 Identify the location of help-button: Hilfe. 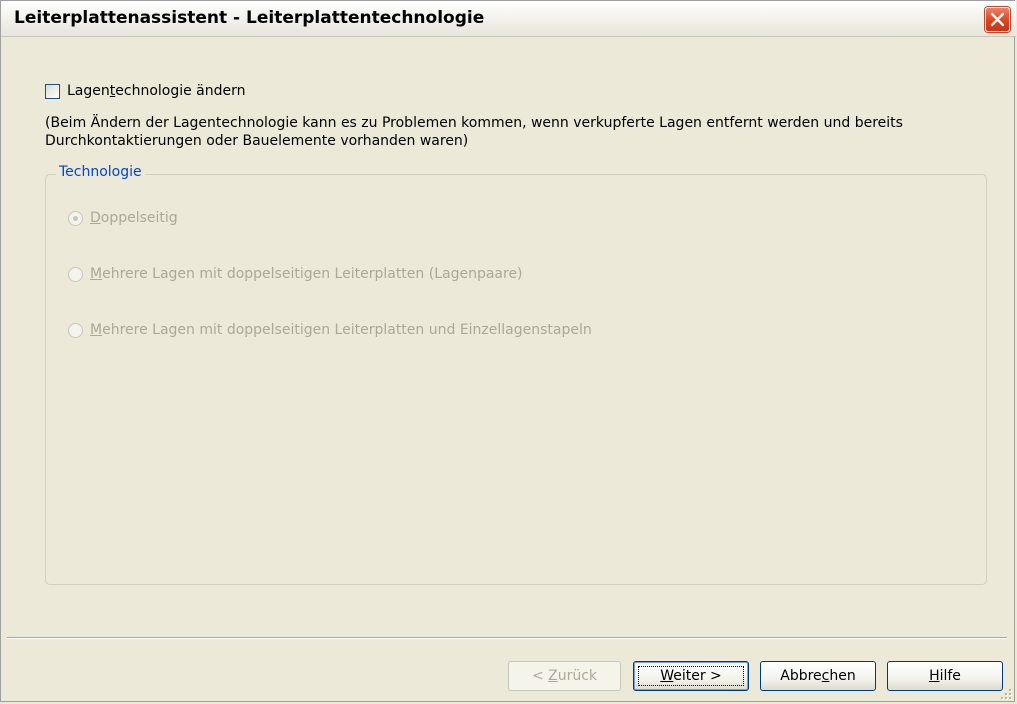
(945, 676).